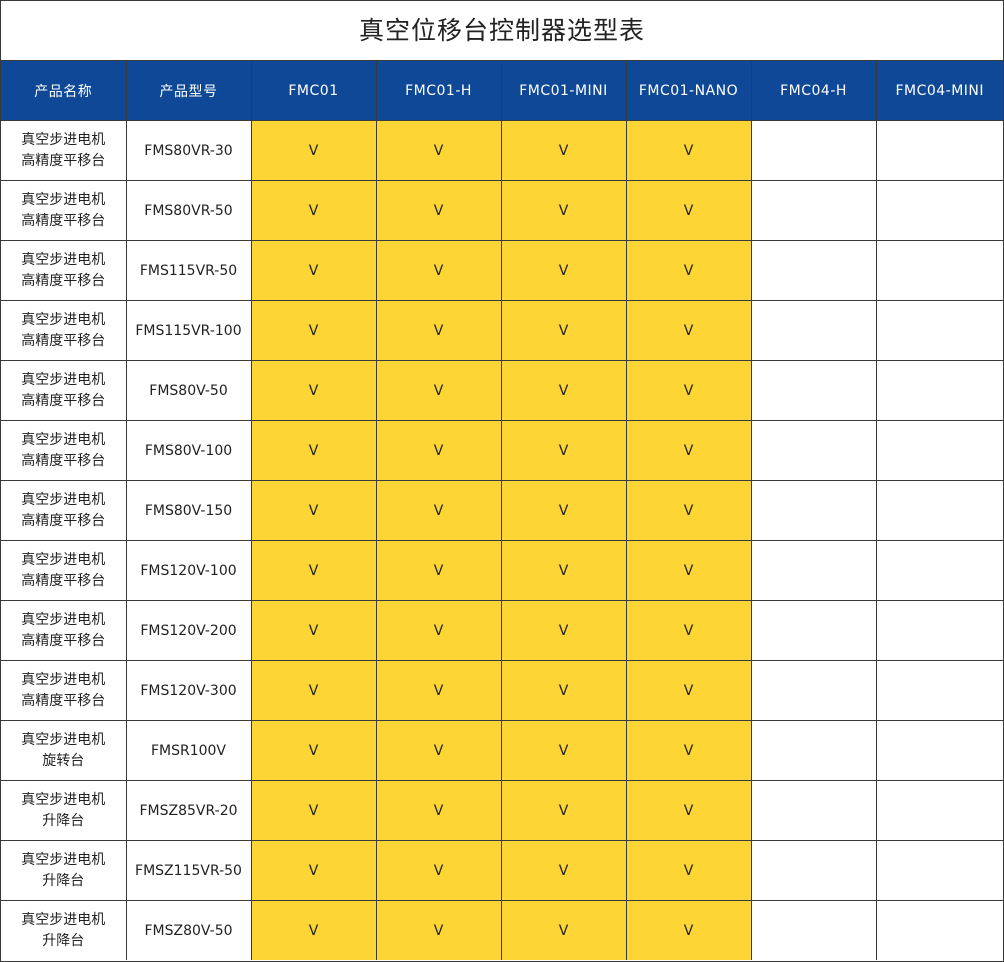 Image resolution: width=1004 pixels, height=962 pixels. I want to click on product-model-cell: FMS80V-150, so click(188, 510).